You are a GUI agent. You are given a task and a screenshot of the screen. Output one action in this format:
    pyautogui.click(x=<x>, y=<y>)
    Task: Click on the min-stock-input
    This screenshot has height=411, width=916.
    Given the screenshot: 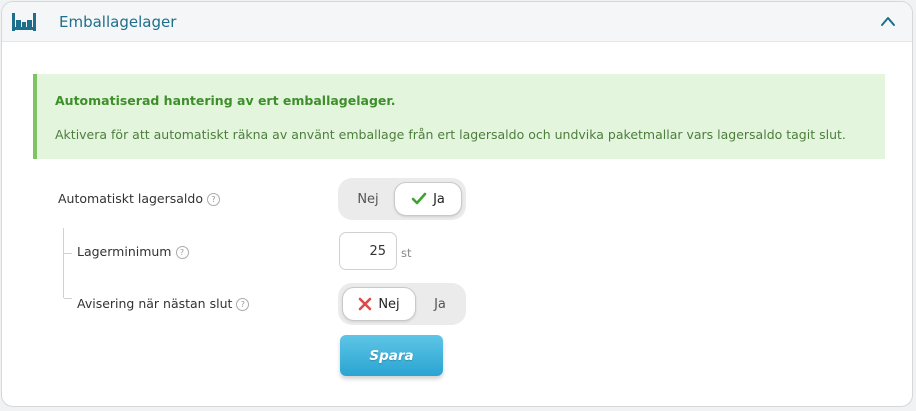 What is the action you would take?
    pyautogui.click(x=368, y=251)
    